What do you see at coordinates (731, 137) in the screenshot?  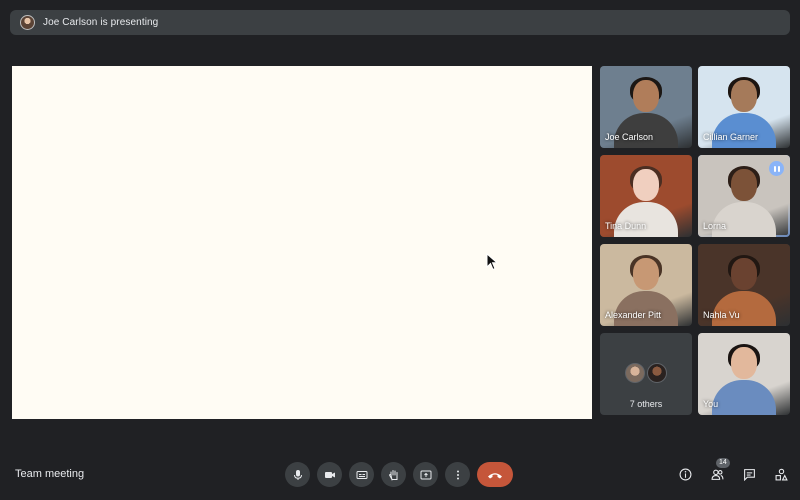 I see `participant-name: Cillian Garner` at bounding box center [731, 137].